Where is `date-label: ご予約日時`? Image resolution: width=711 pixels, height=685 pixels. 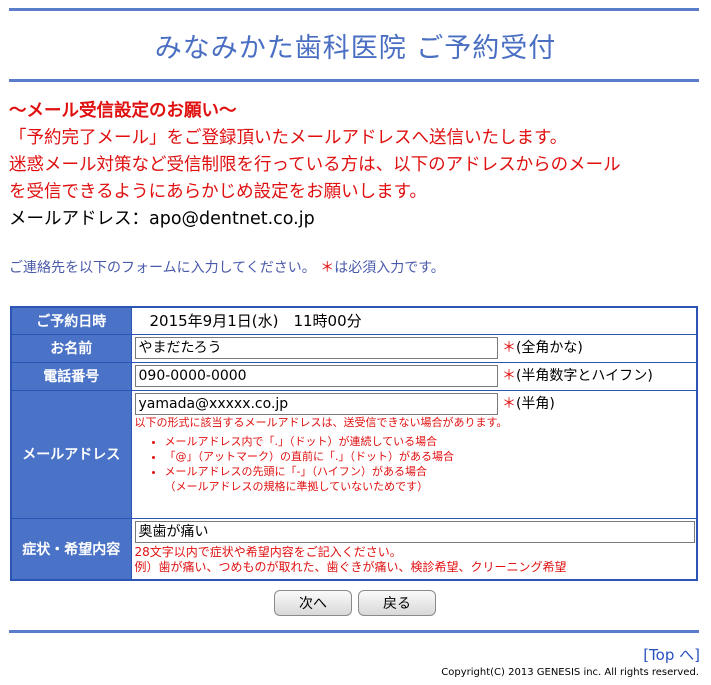
date-label: ご予約日時 is located at coordinates (71, 320).